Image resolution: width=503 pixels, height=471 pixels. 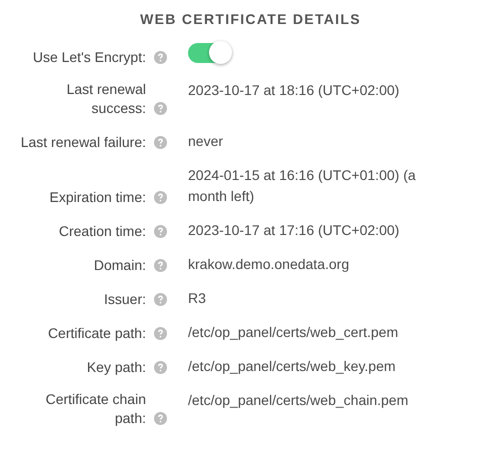 I want to click on field-label: Issuer:, so click(x=125, y=299).